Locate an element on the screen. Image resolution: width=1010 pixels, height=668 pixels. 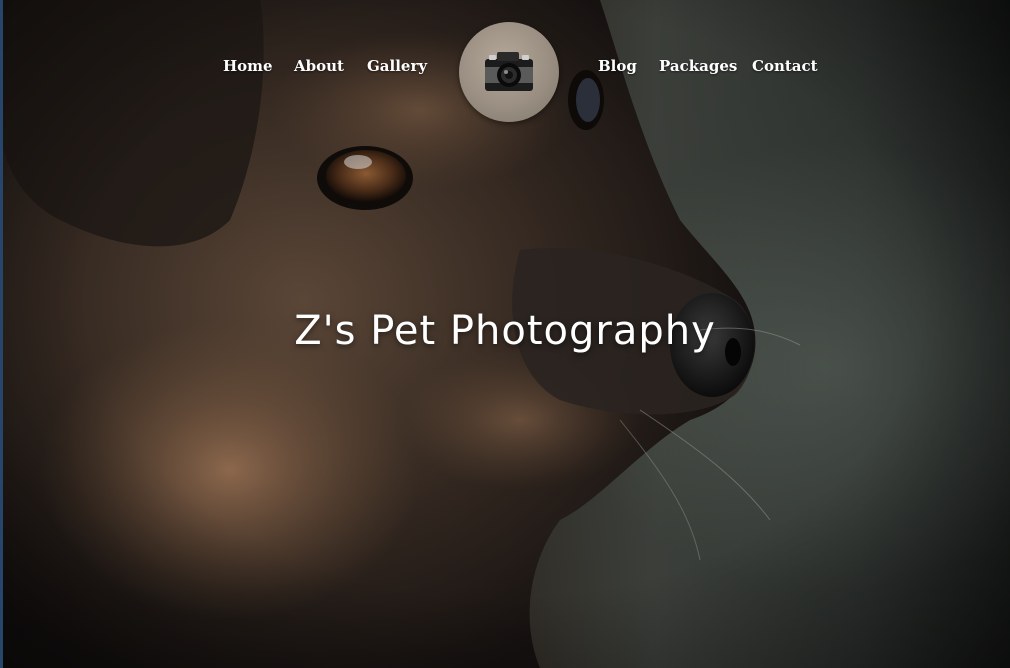
main-navigation: Home About Gallery Blog Packages Contact is located at coordinates (505, 72).